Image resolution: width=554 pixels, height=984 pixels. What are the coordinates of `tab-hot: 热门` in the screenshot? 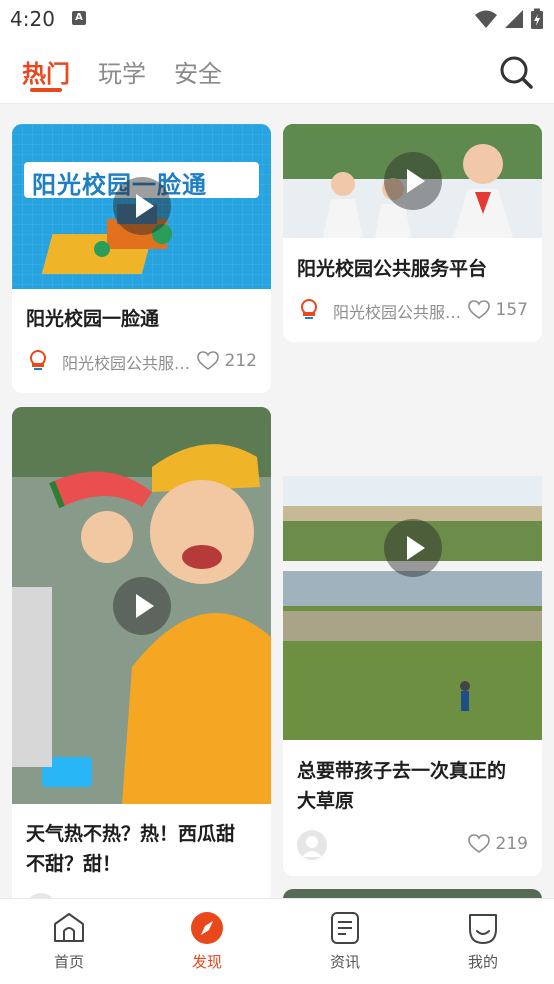 It's located at (46, 71).